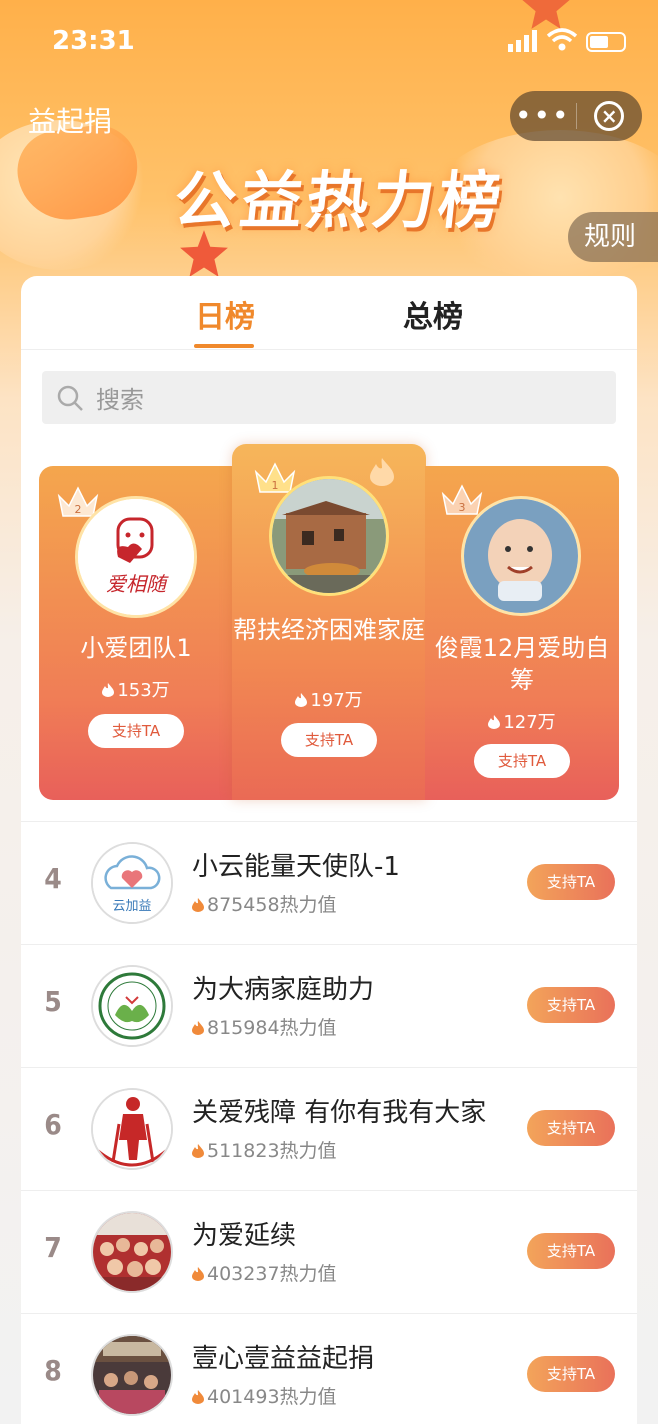 Image resolution: width=658 pixels, height=1424 pixels. Describe the element at coordinates (543, 116) in the screenshot. I see `more-menu-button: •••` at that location.